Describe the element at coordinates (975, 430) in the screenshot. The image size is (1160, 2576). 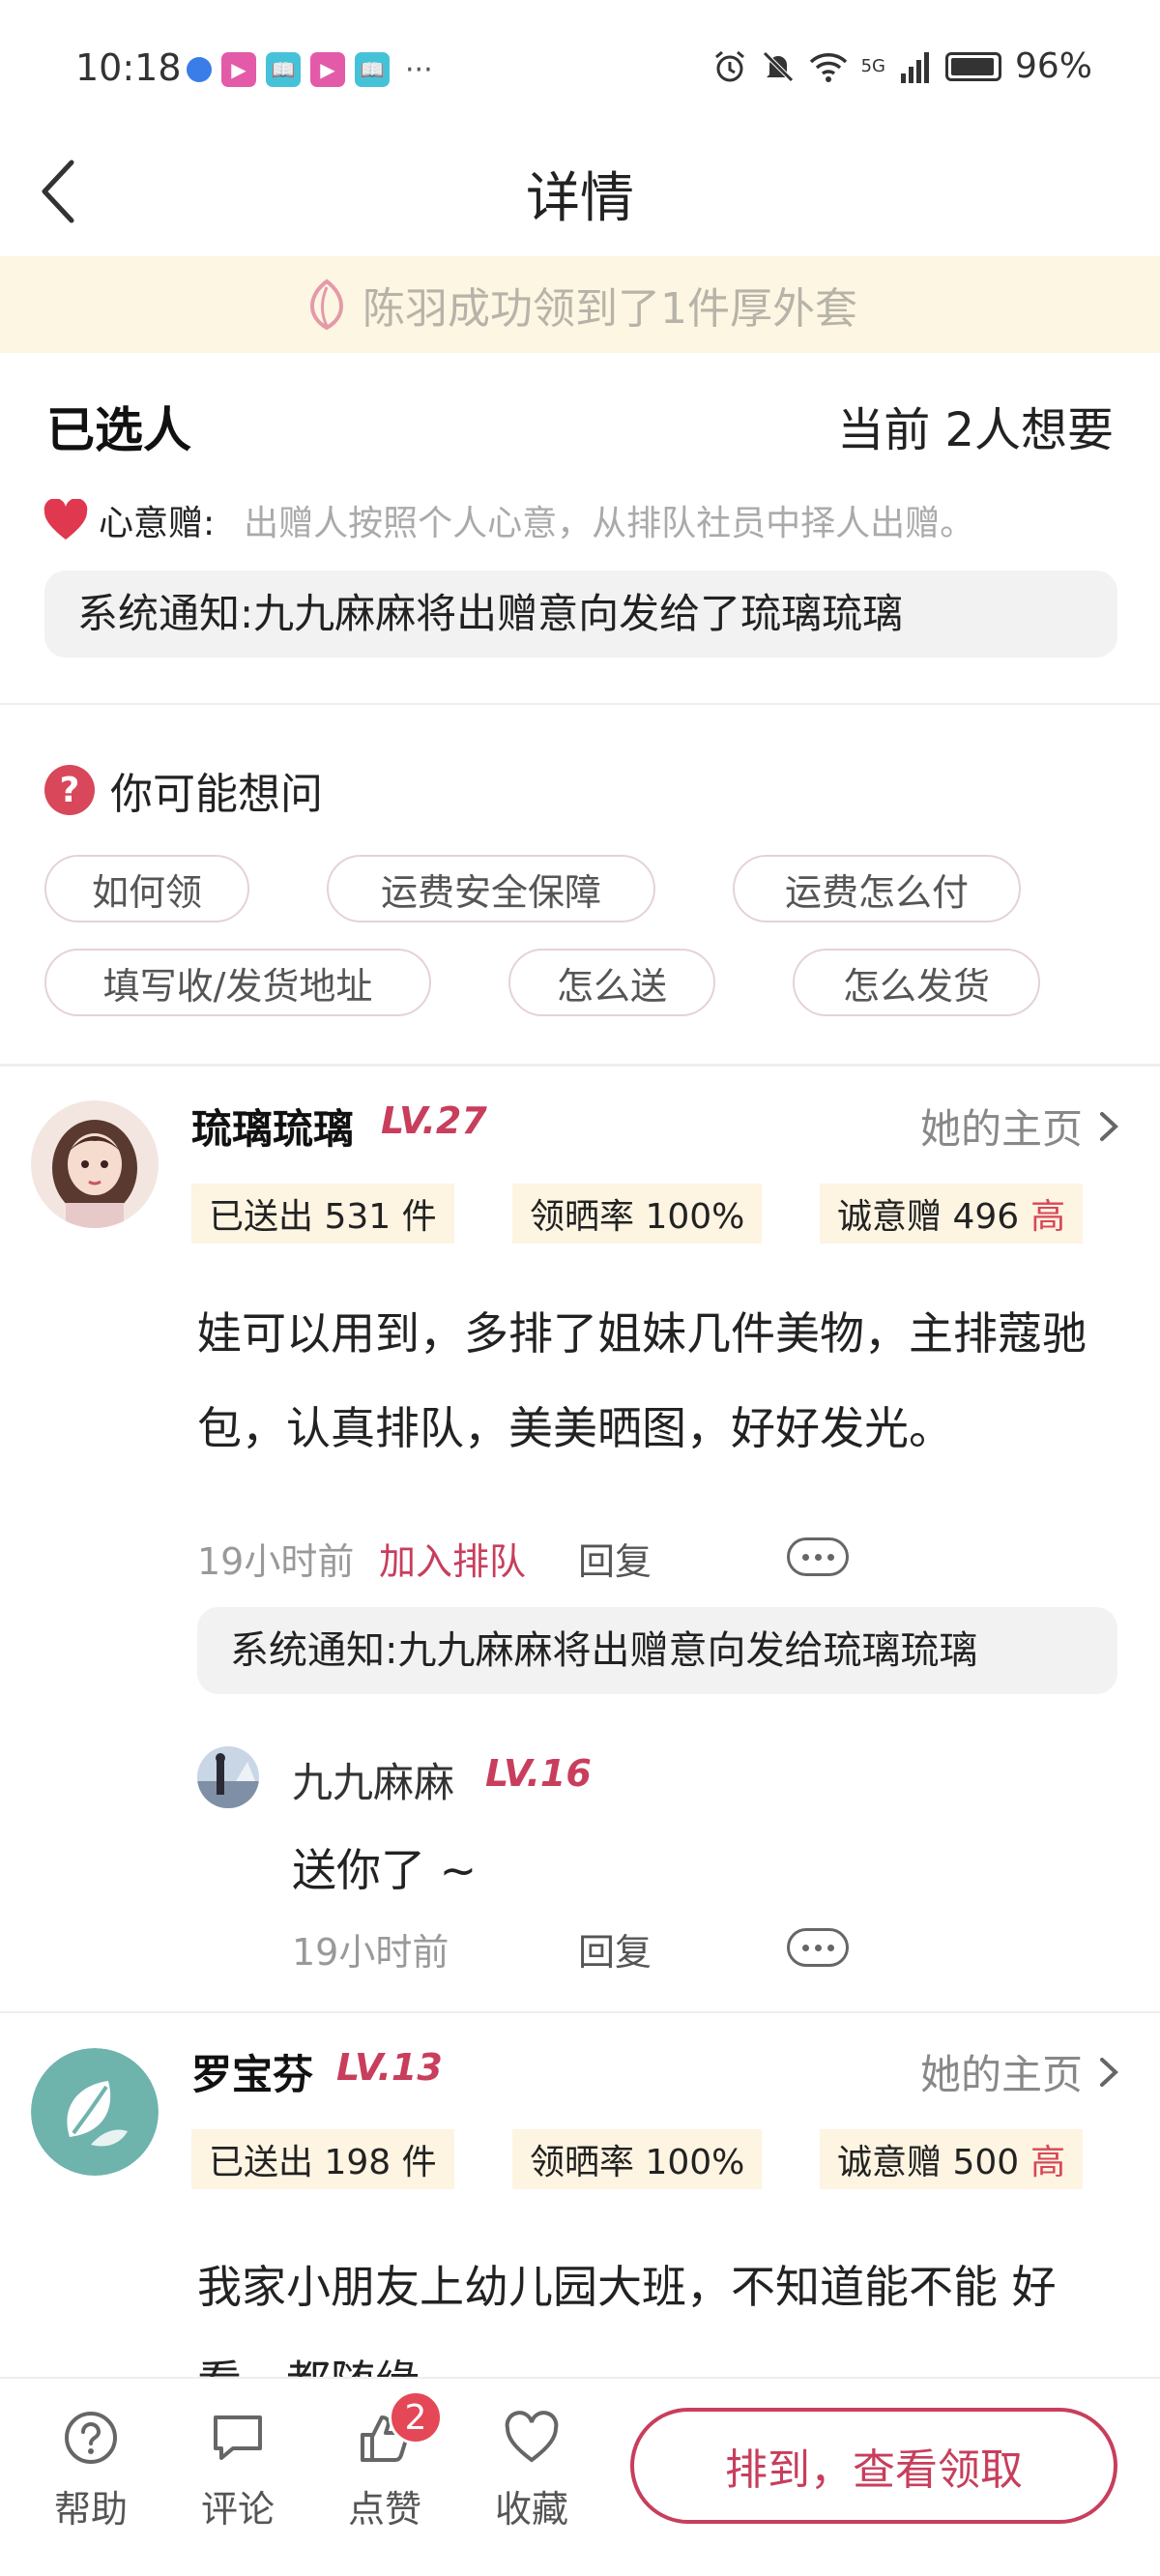
I see `wanted-count: 当前 2人想要` at that location.